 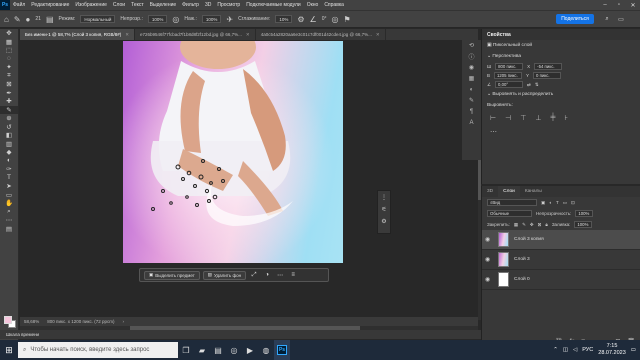 I want to click on share-button: Поделиться, so click(x=575, y=19).